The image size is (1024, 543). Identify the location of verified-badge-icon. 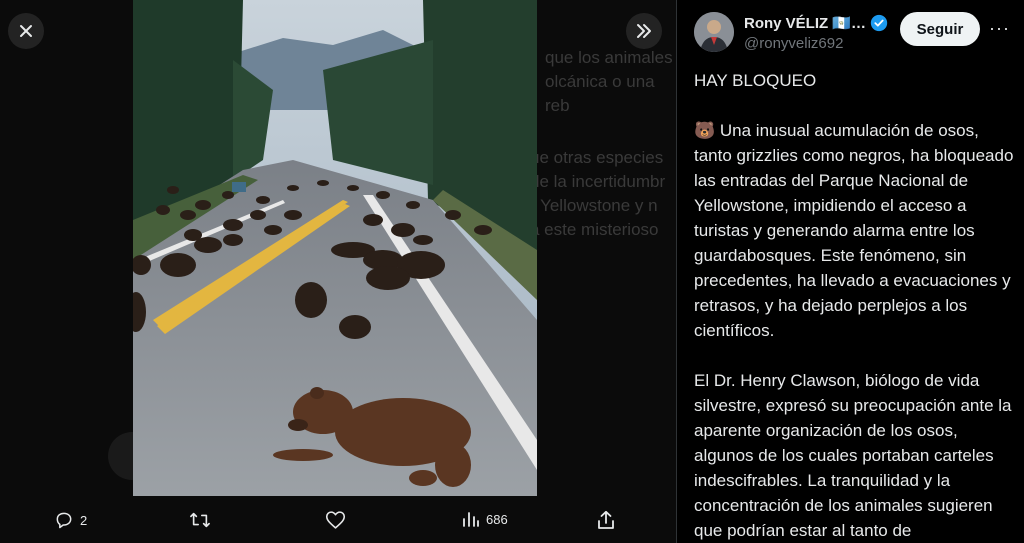
(879, 23).